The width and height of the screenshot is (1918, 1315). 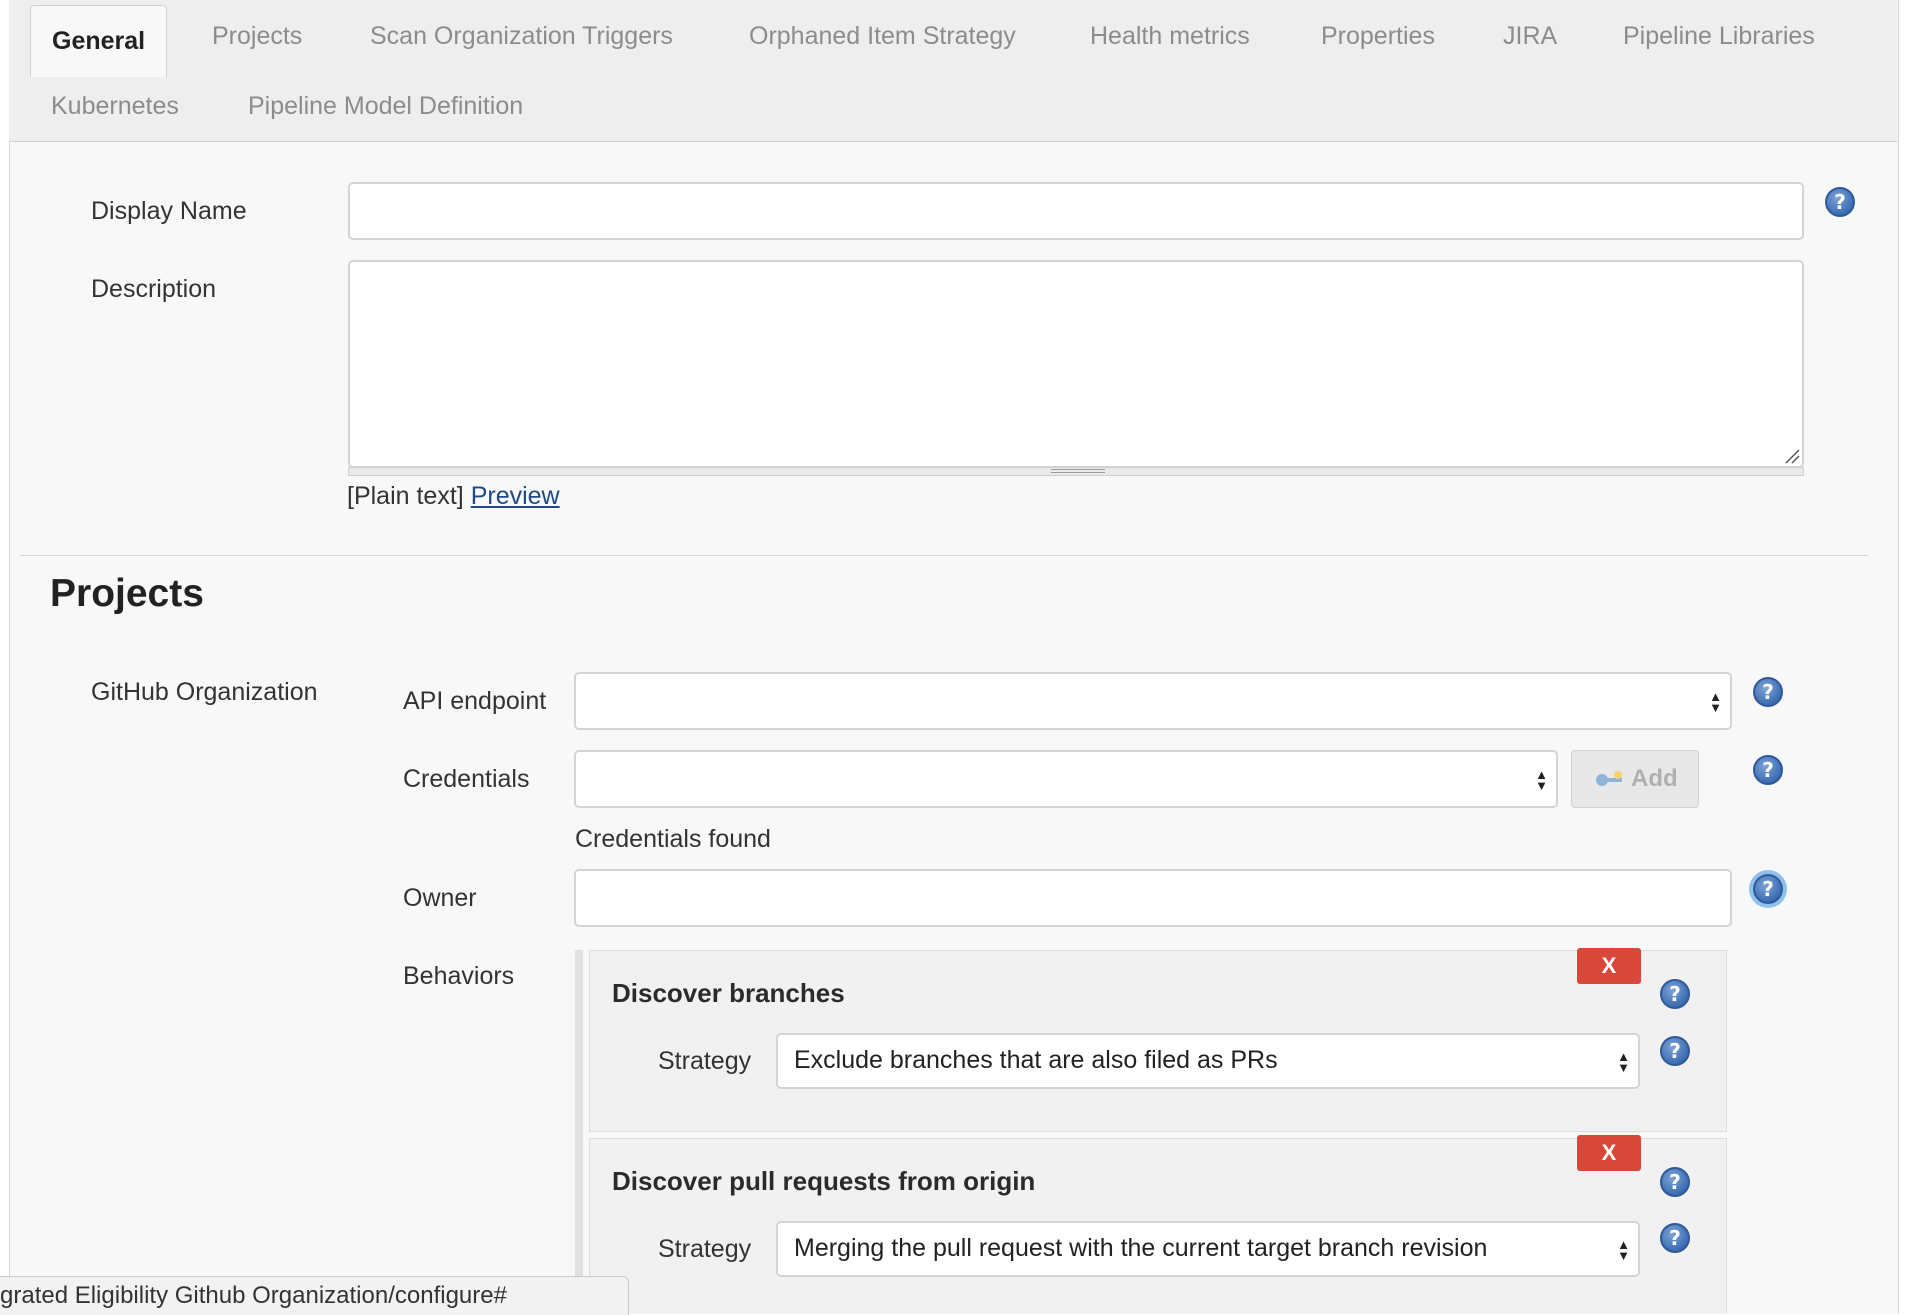 What do you see at coordinates (1153, 701) in the screenshot?
I see `api-endpoint-select: ▲ ▼` at bounding box center [1153, 701].